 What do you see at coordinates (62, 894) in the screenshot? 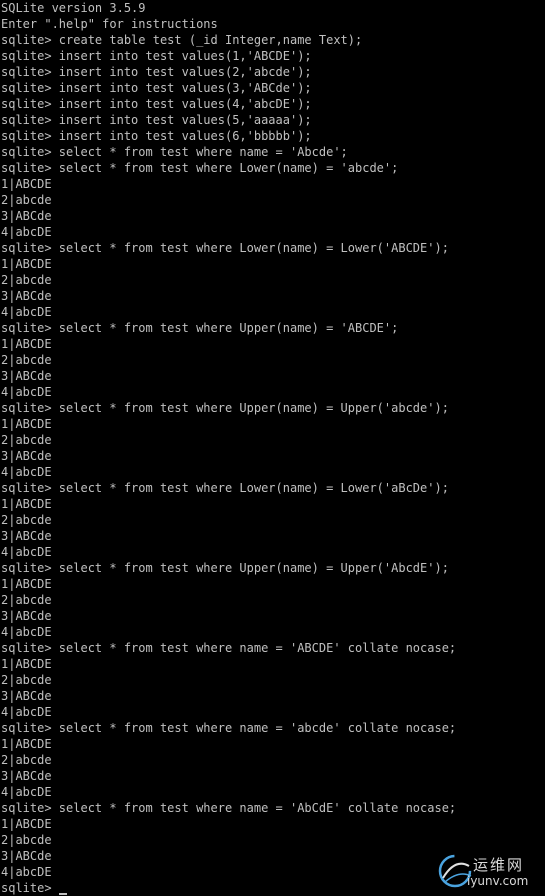
I see `cursor-icon` at bounding box center [62, 894].